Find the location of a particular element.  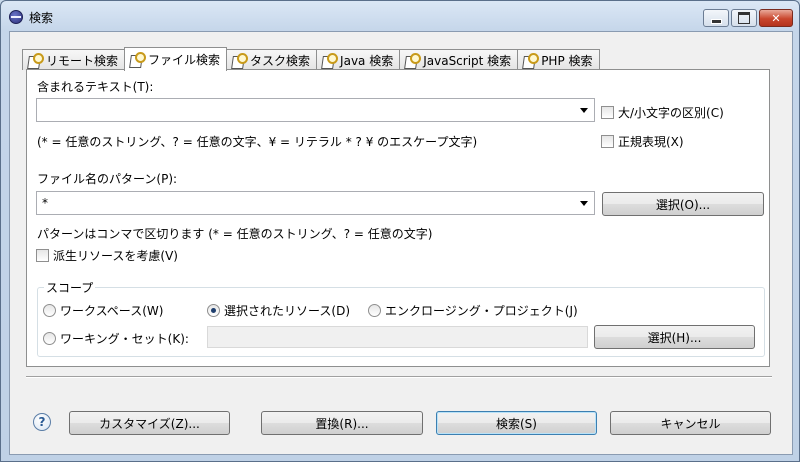

window-title: 検索 is located at coordinates (41, 18).